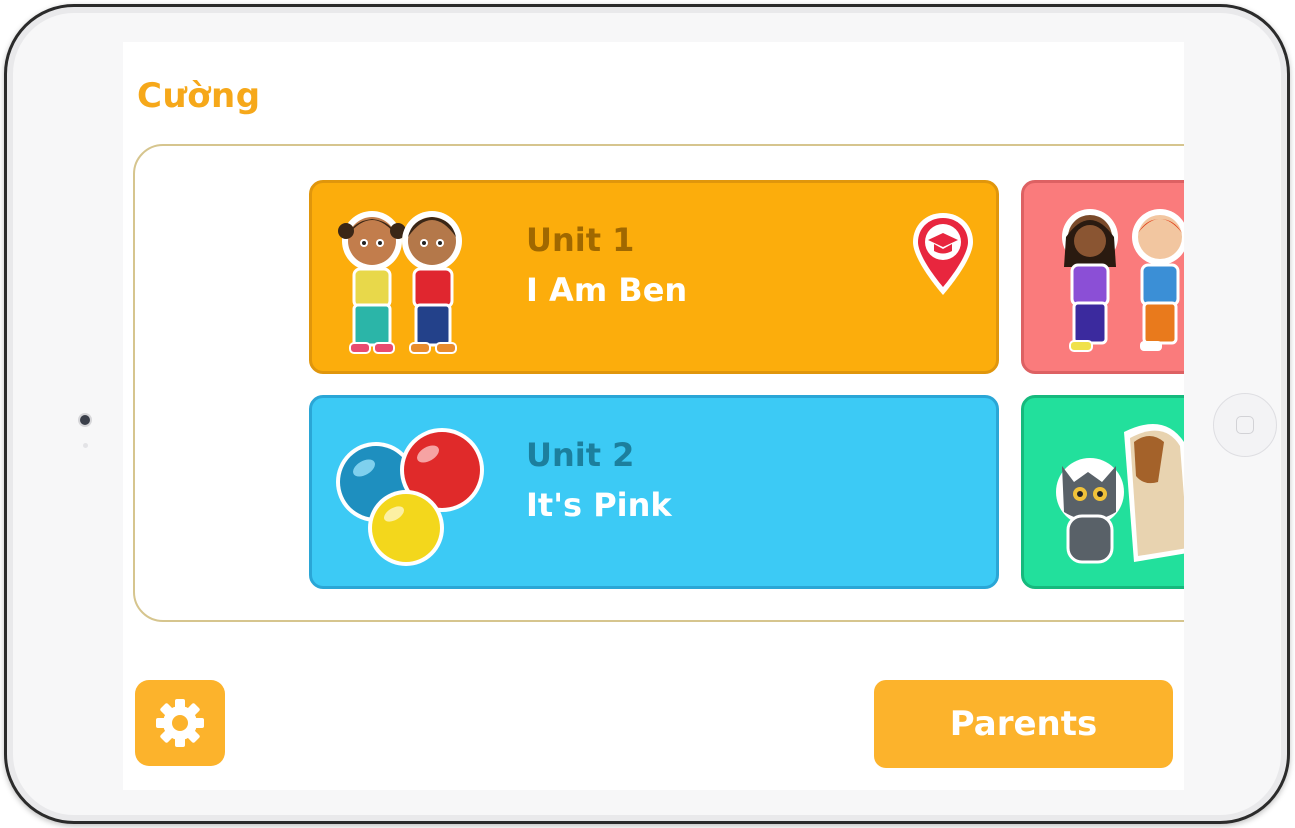  I want to click on unit-card-1: Unit 1 I Am Ben, so click(654, 277).